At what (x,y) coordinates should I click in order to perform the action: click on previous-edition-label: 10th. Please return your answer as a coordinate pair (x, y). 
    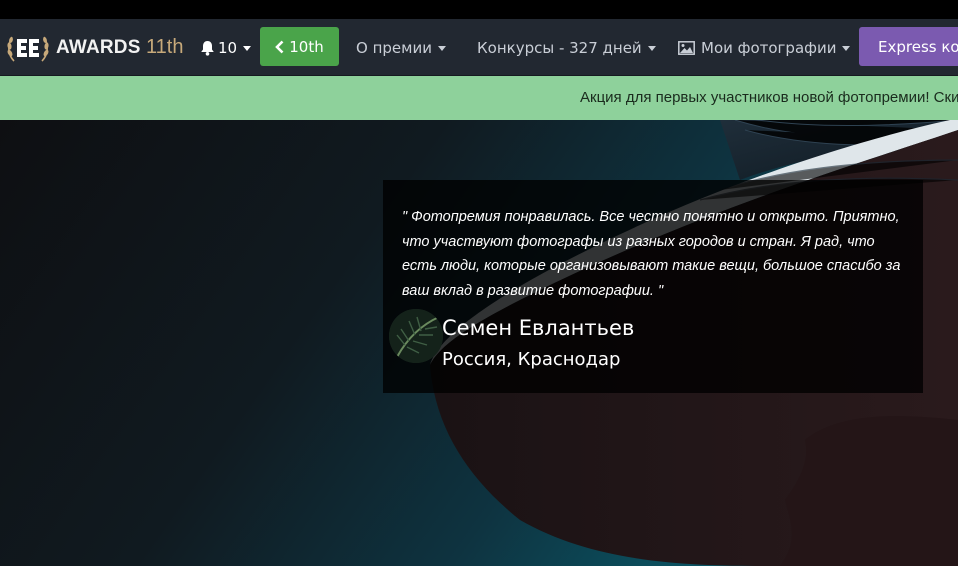
    Looking at the image, I should click on (306, 46).